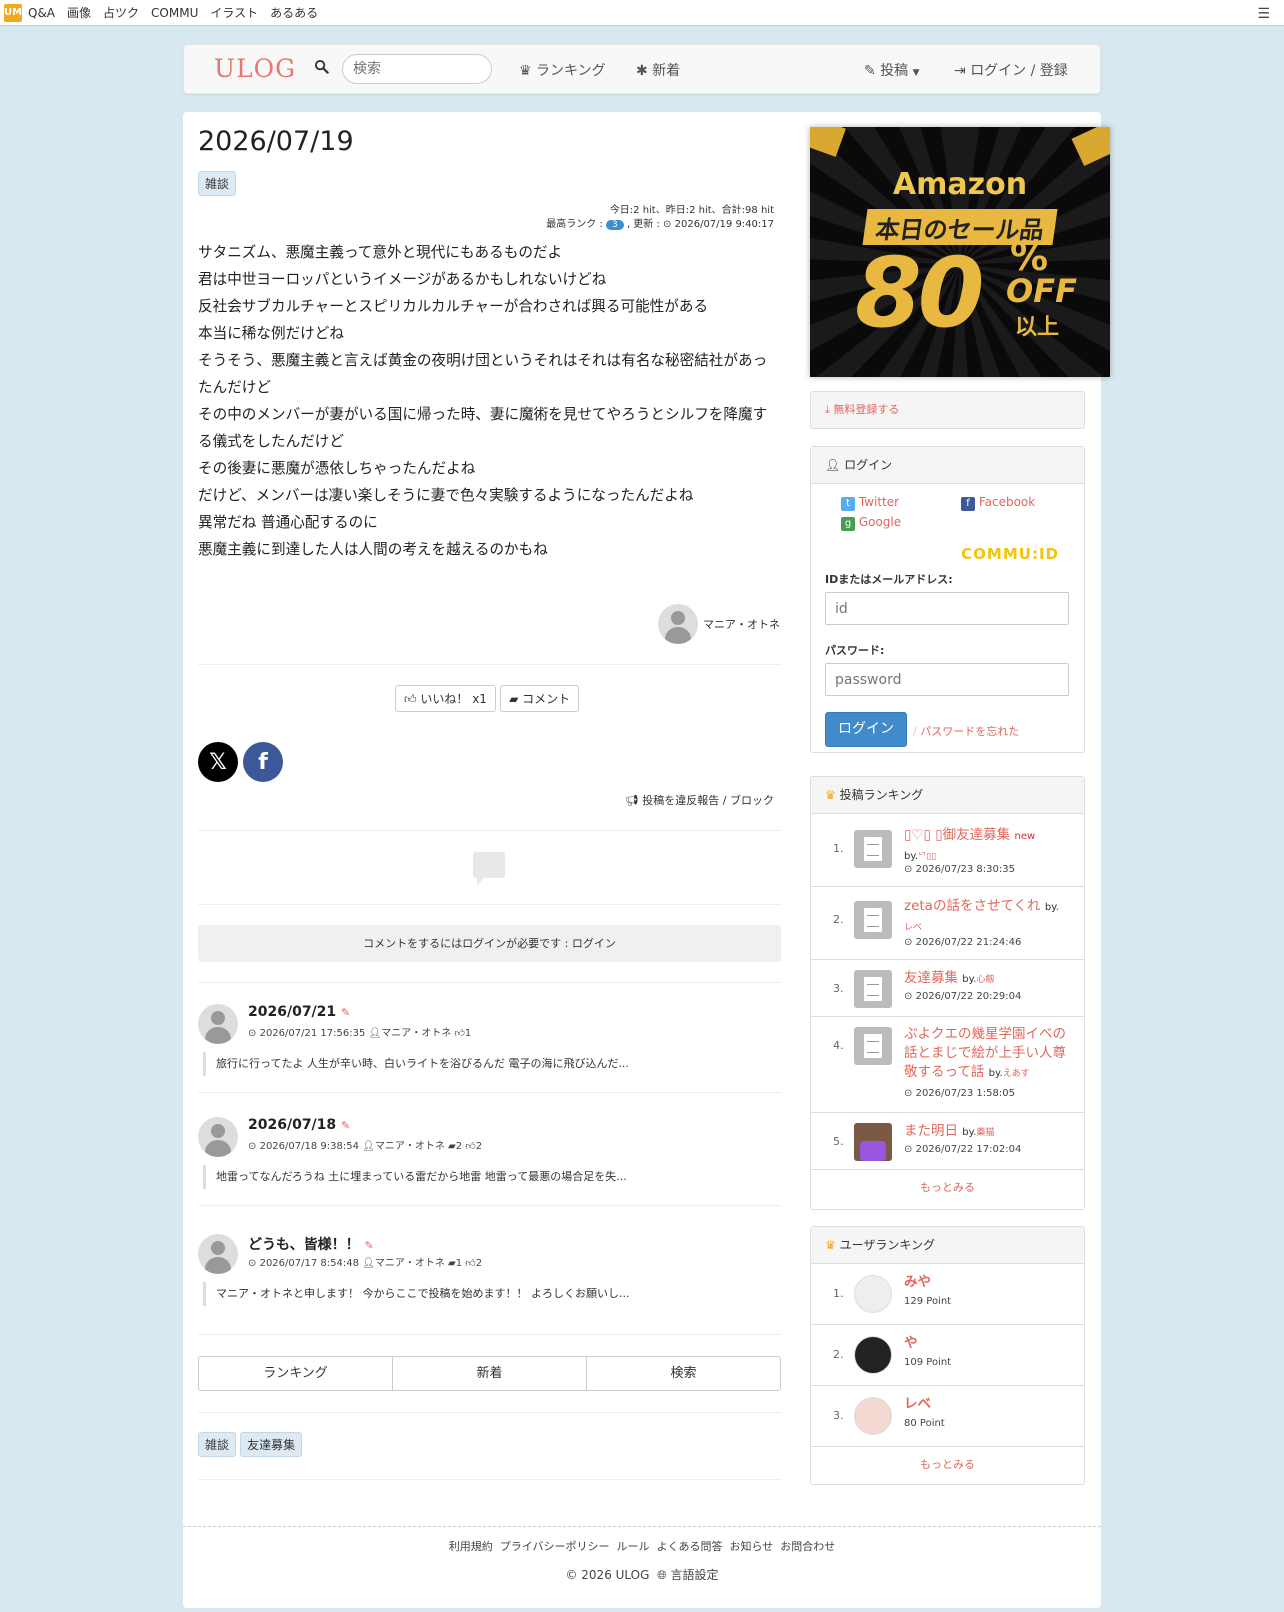  I want to click on hamburger-icon: ☰, so click(1263, 14).